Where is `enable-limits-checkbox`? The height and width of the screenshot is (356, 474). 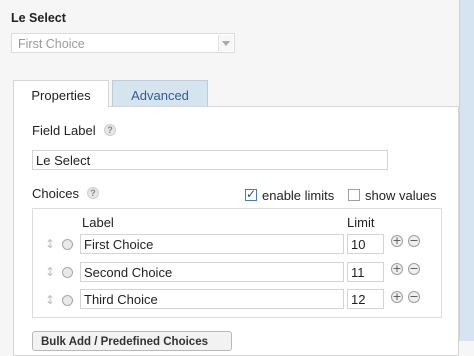 enable-limits-checkbox is located at coordinates (251, 194).